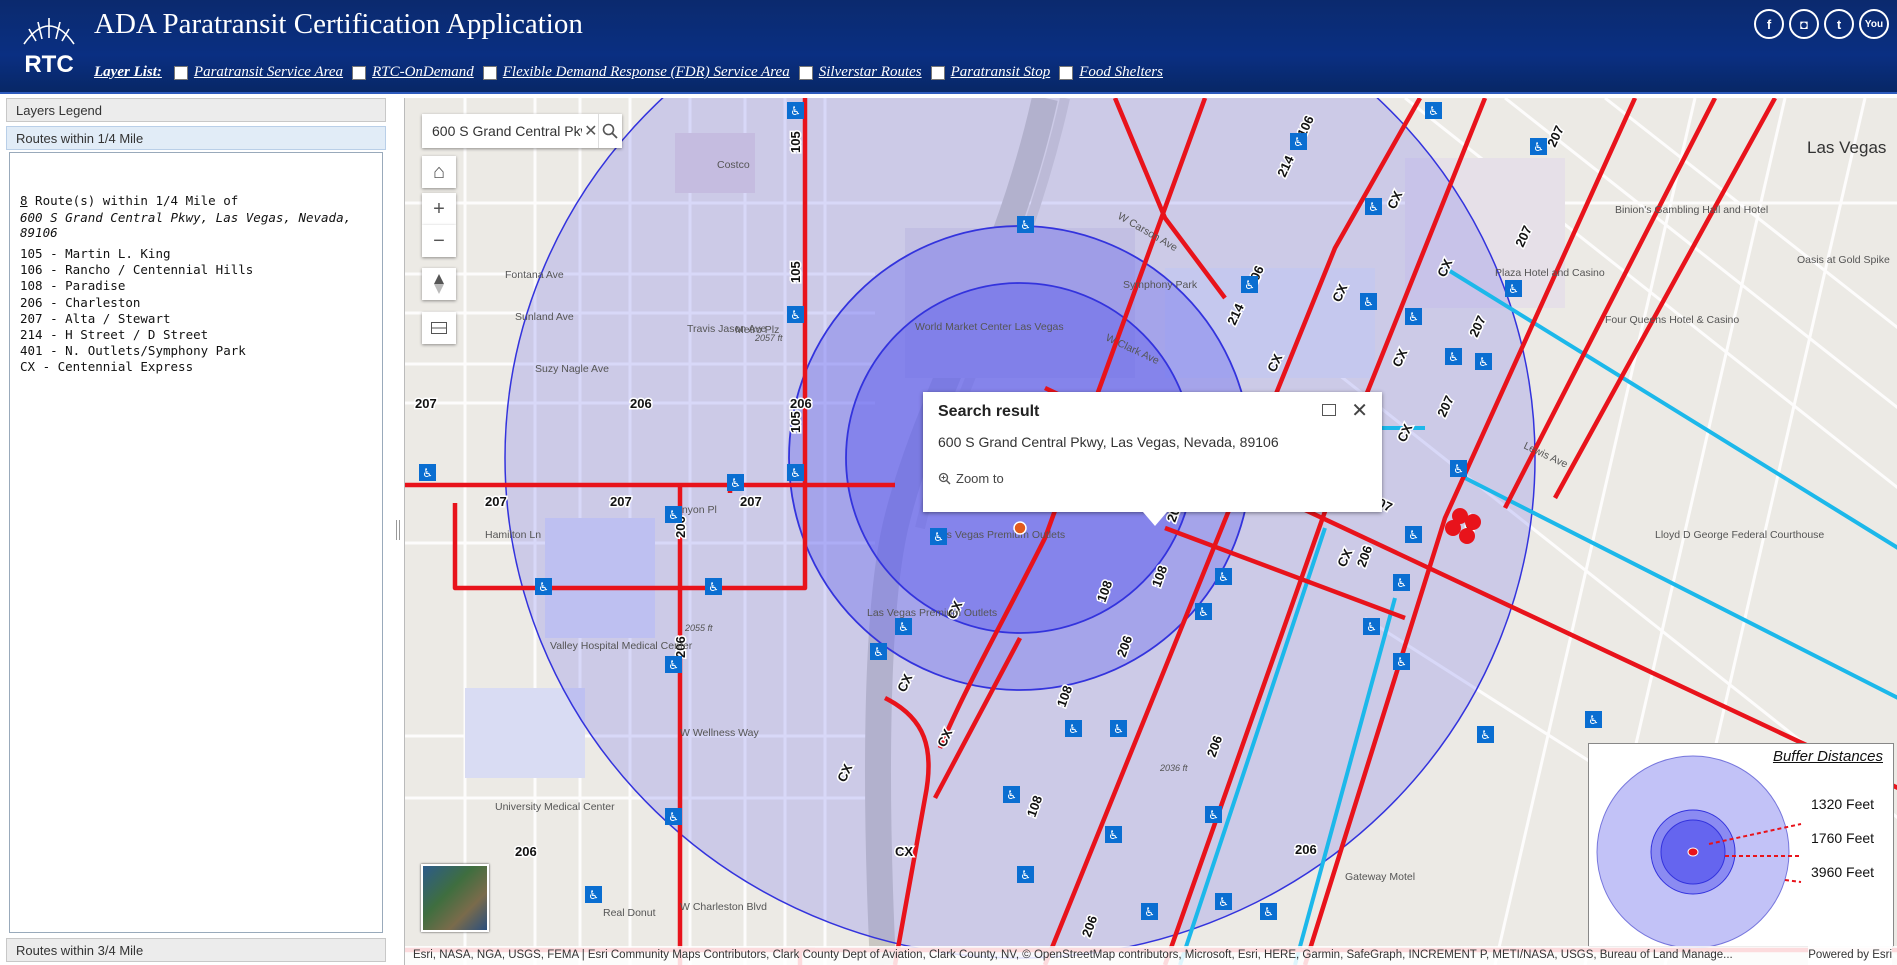 The image size is (1897, 965). What do you see at coordinates (507, 131) in the screenshot?
I see `search-input` at bounding box center [507, 131].